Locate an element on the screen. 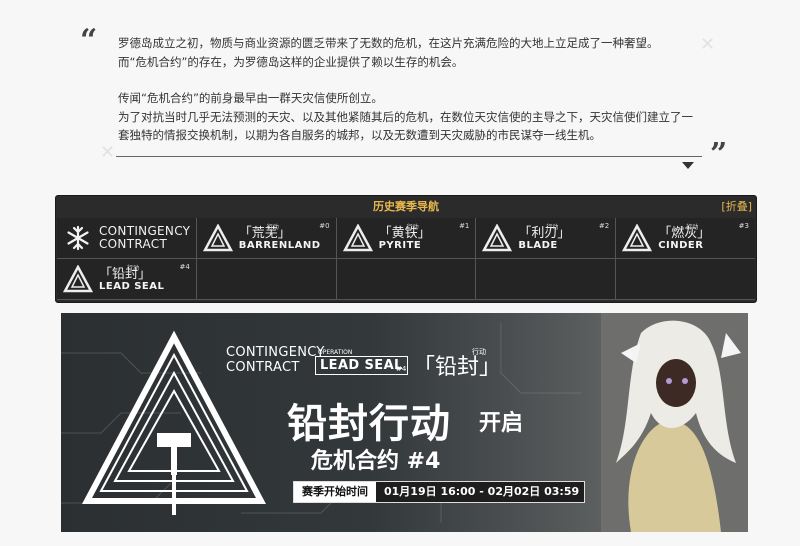 This screenshot has width=800, height=546. nav-item-cinder: 「燃灰」 行动 #3 CINDER is located at coordinates (685, 238).